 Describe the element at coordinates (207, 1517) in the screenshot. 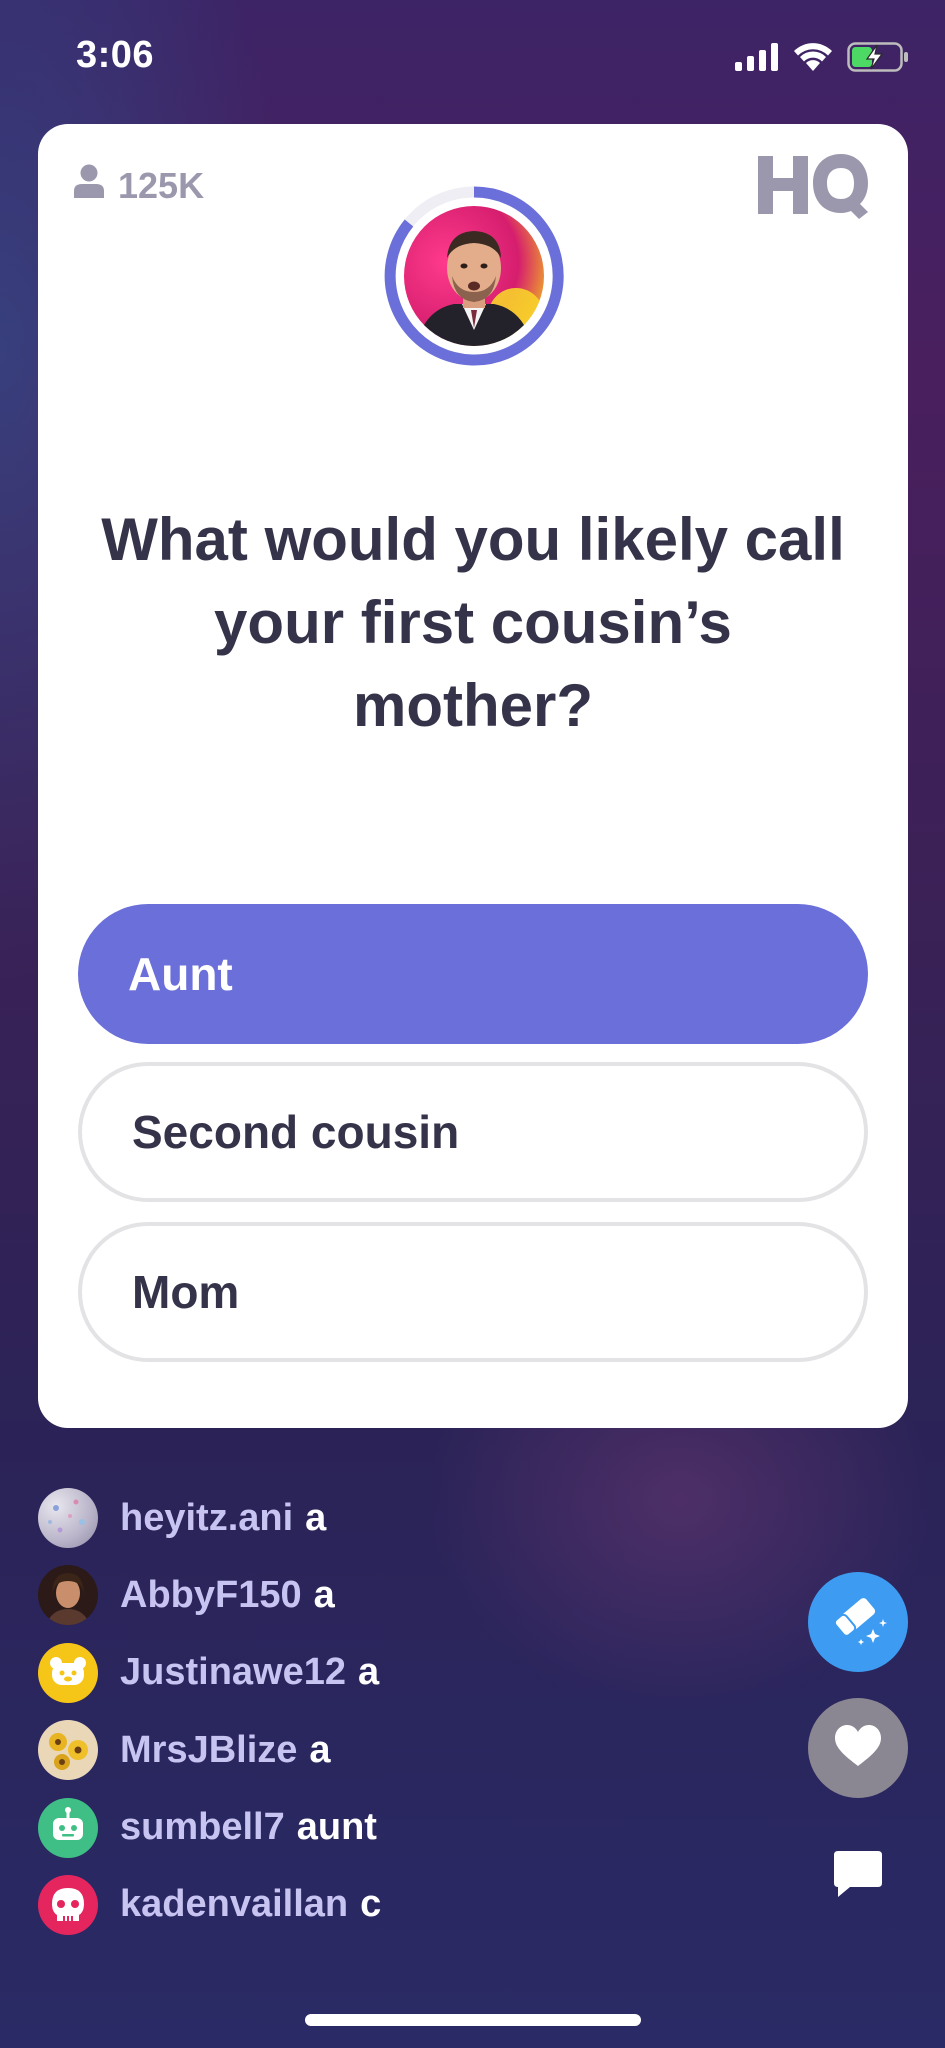

I see `chat-username: heyitz.ani` at that location.